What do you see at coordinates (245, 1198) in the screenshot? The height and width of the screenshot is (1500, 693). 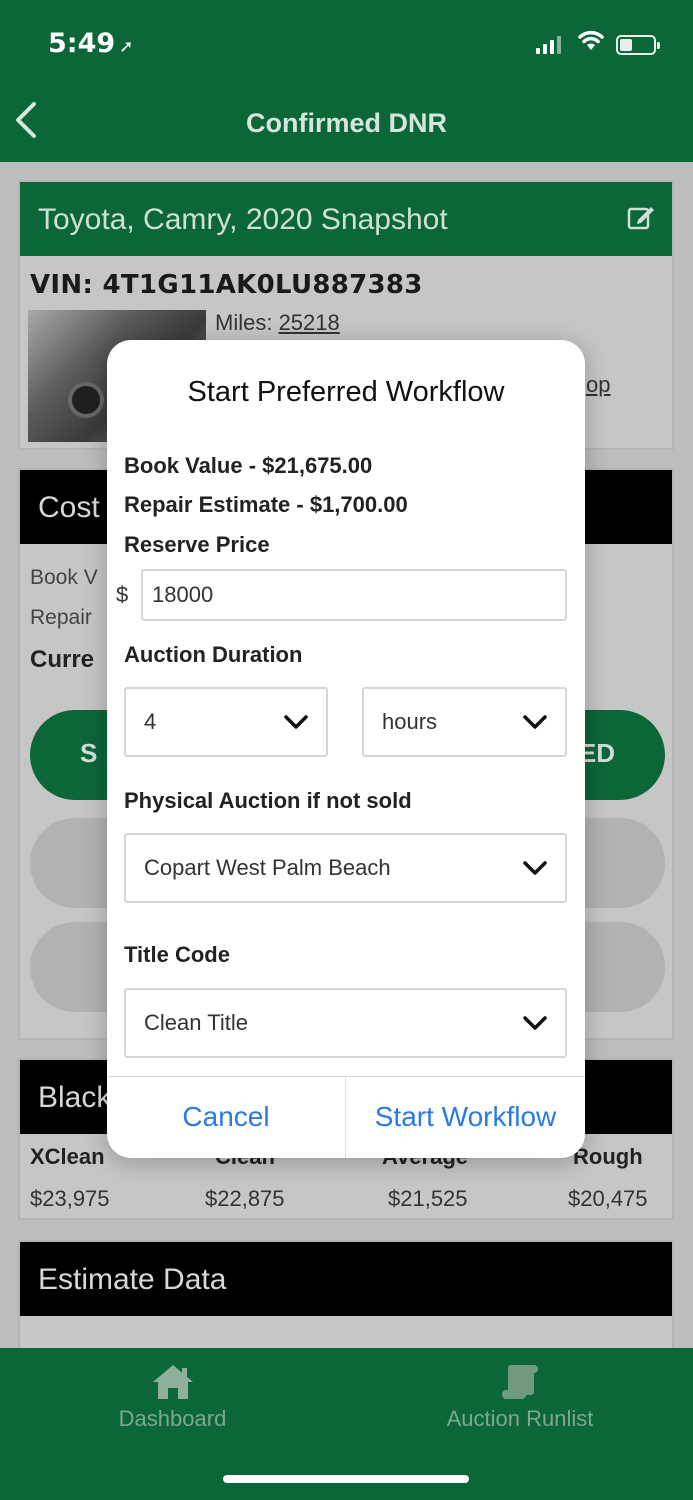 I see `blackbook-value: $22,875` at bounding box center [245, 1198].